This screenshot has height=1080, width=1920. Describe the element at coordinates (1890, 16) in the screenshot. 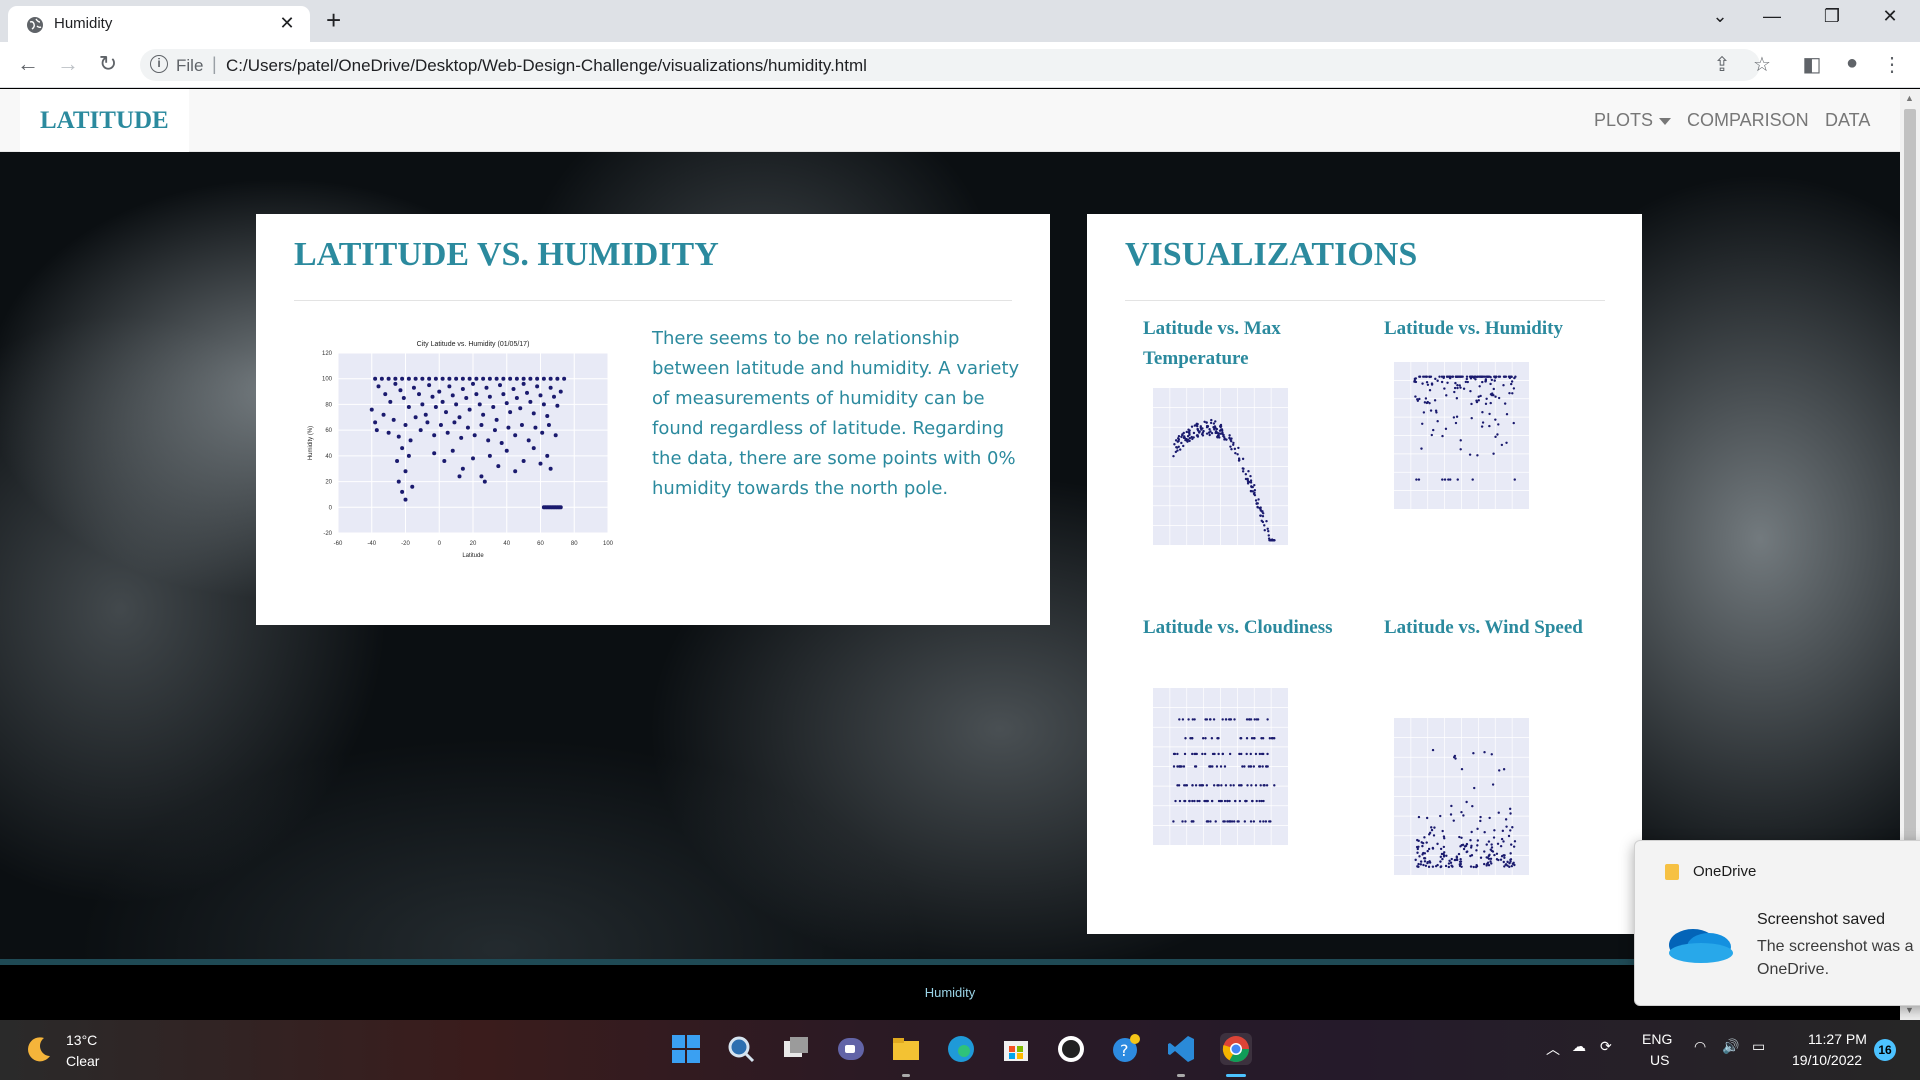

I see `close-window-icon: ✕` at that location.